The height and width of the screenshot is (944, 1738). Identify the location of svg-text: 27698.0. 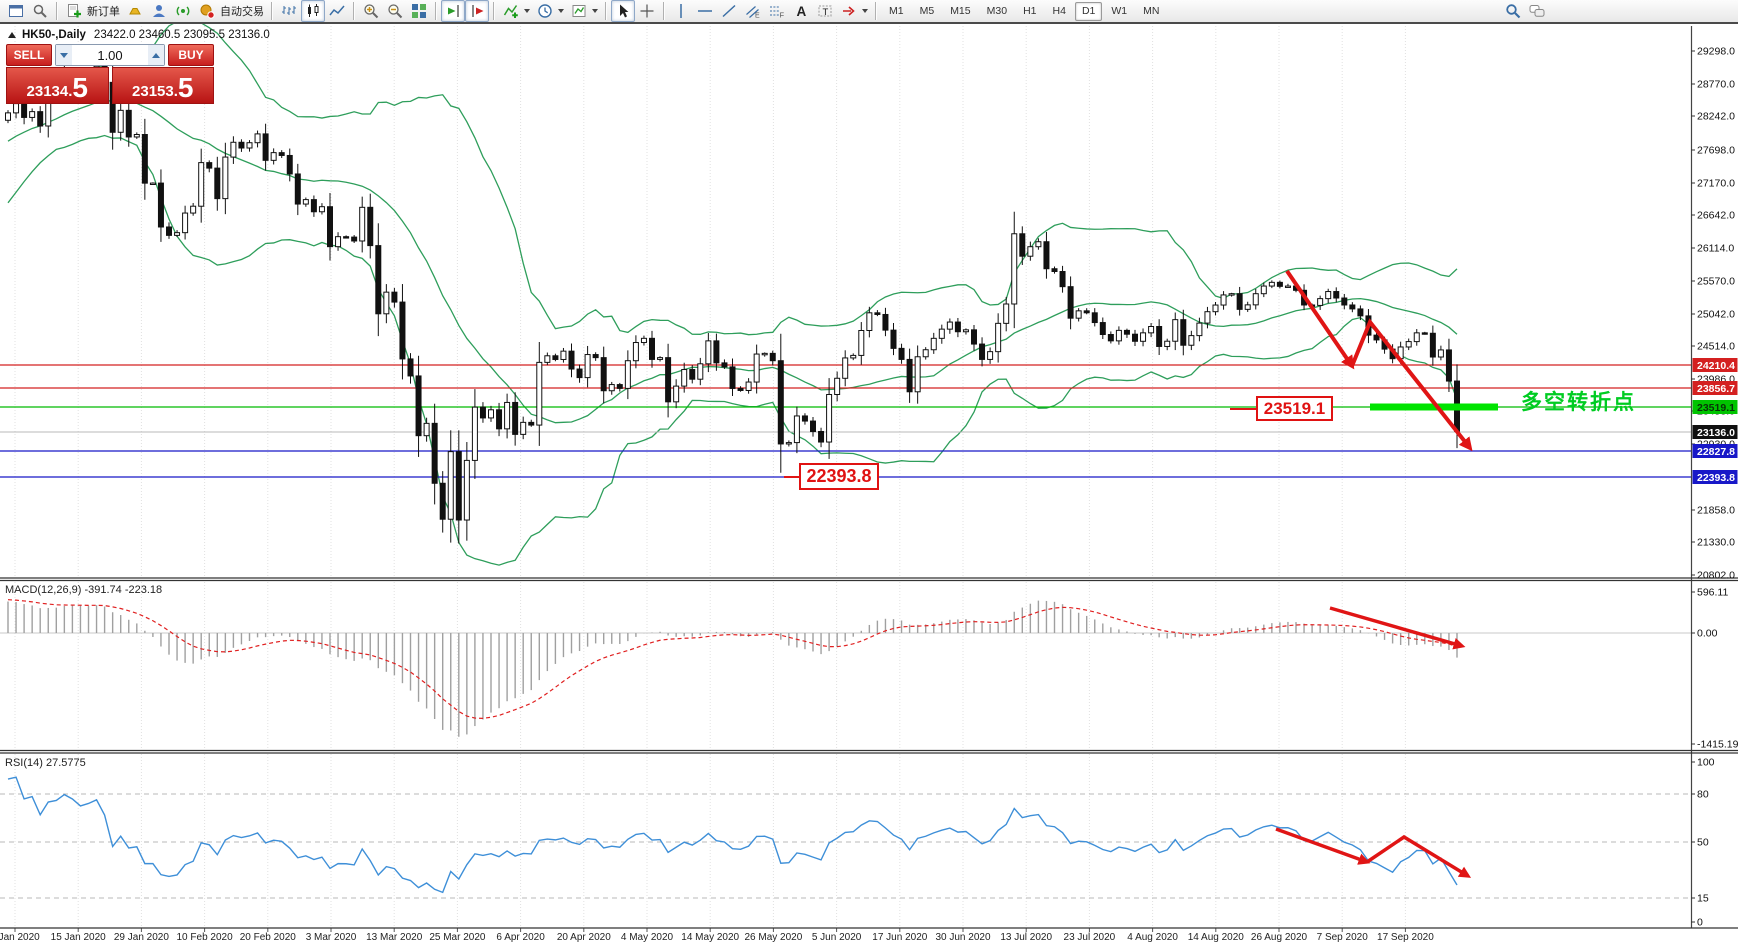
(1716, 151).